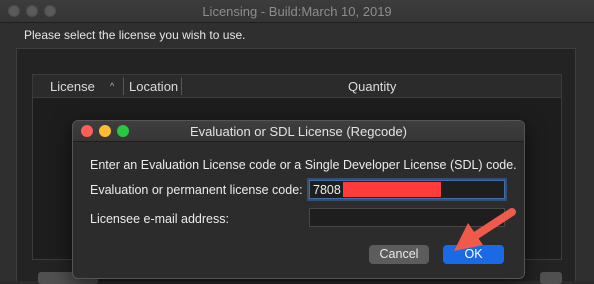 This screenshot has width=594, height=284. I want to click on annotation-arrow-icon, so click(485, 229).